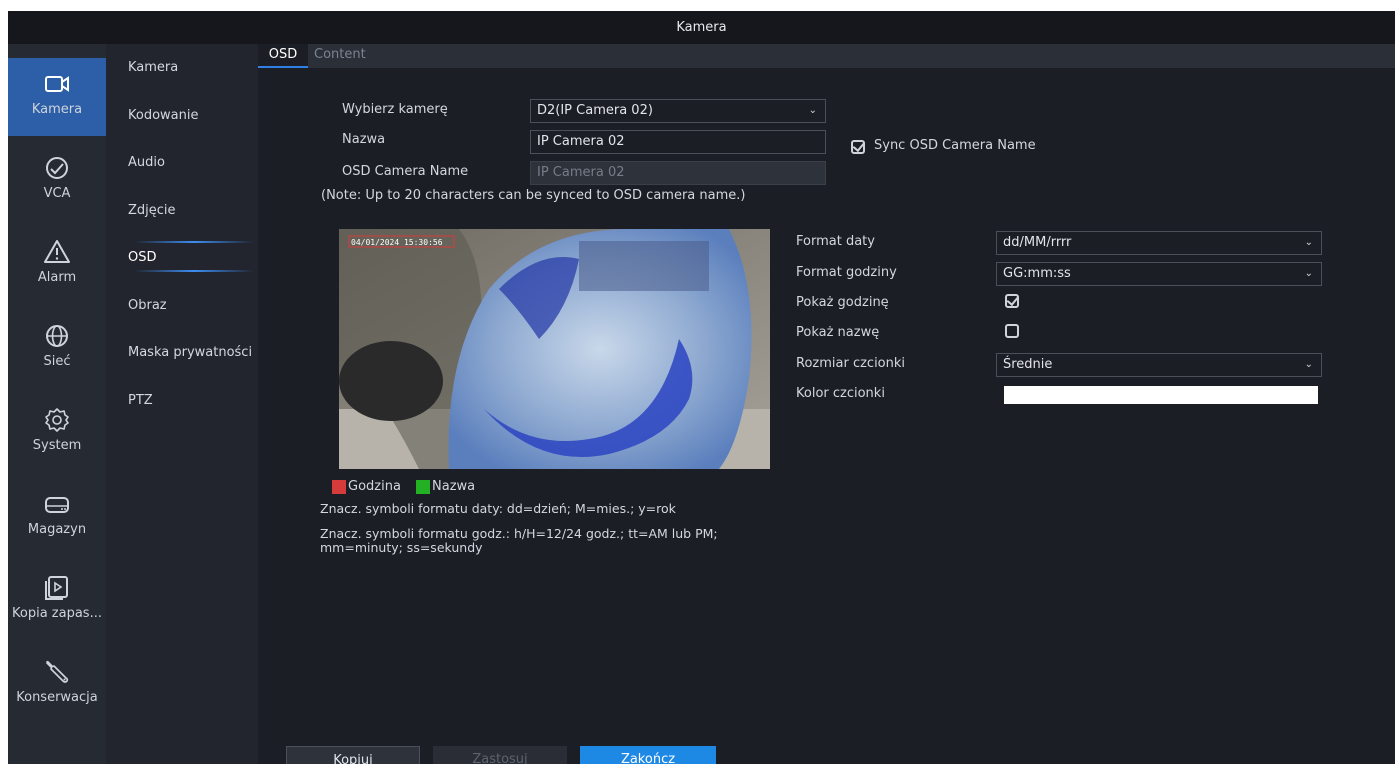  I want to click on nav-item-magazyn: Magazyn, so click(57, 517).